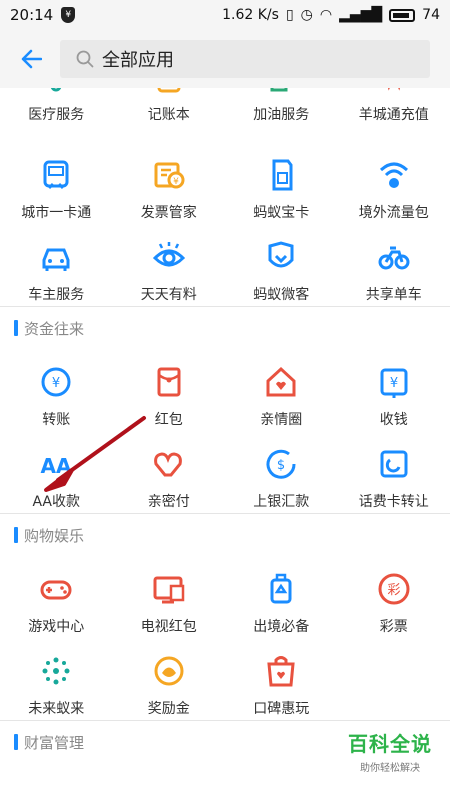 The width and height of the screenshot is (450, 800). What do you see at coordinates (56, 671) in the screenshot?
I see `future-icon` at bounding box center [56, 671].